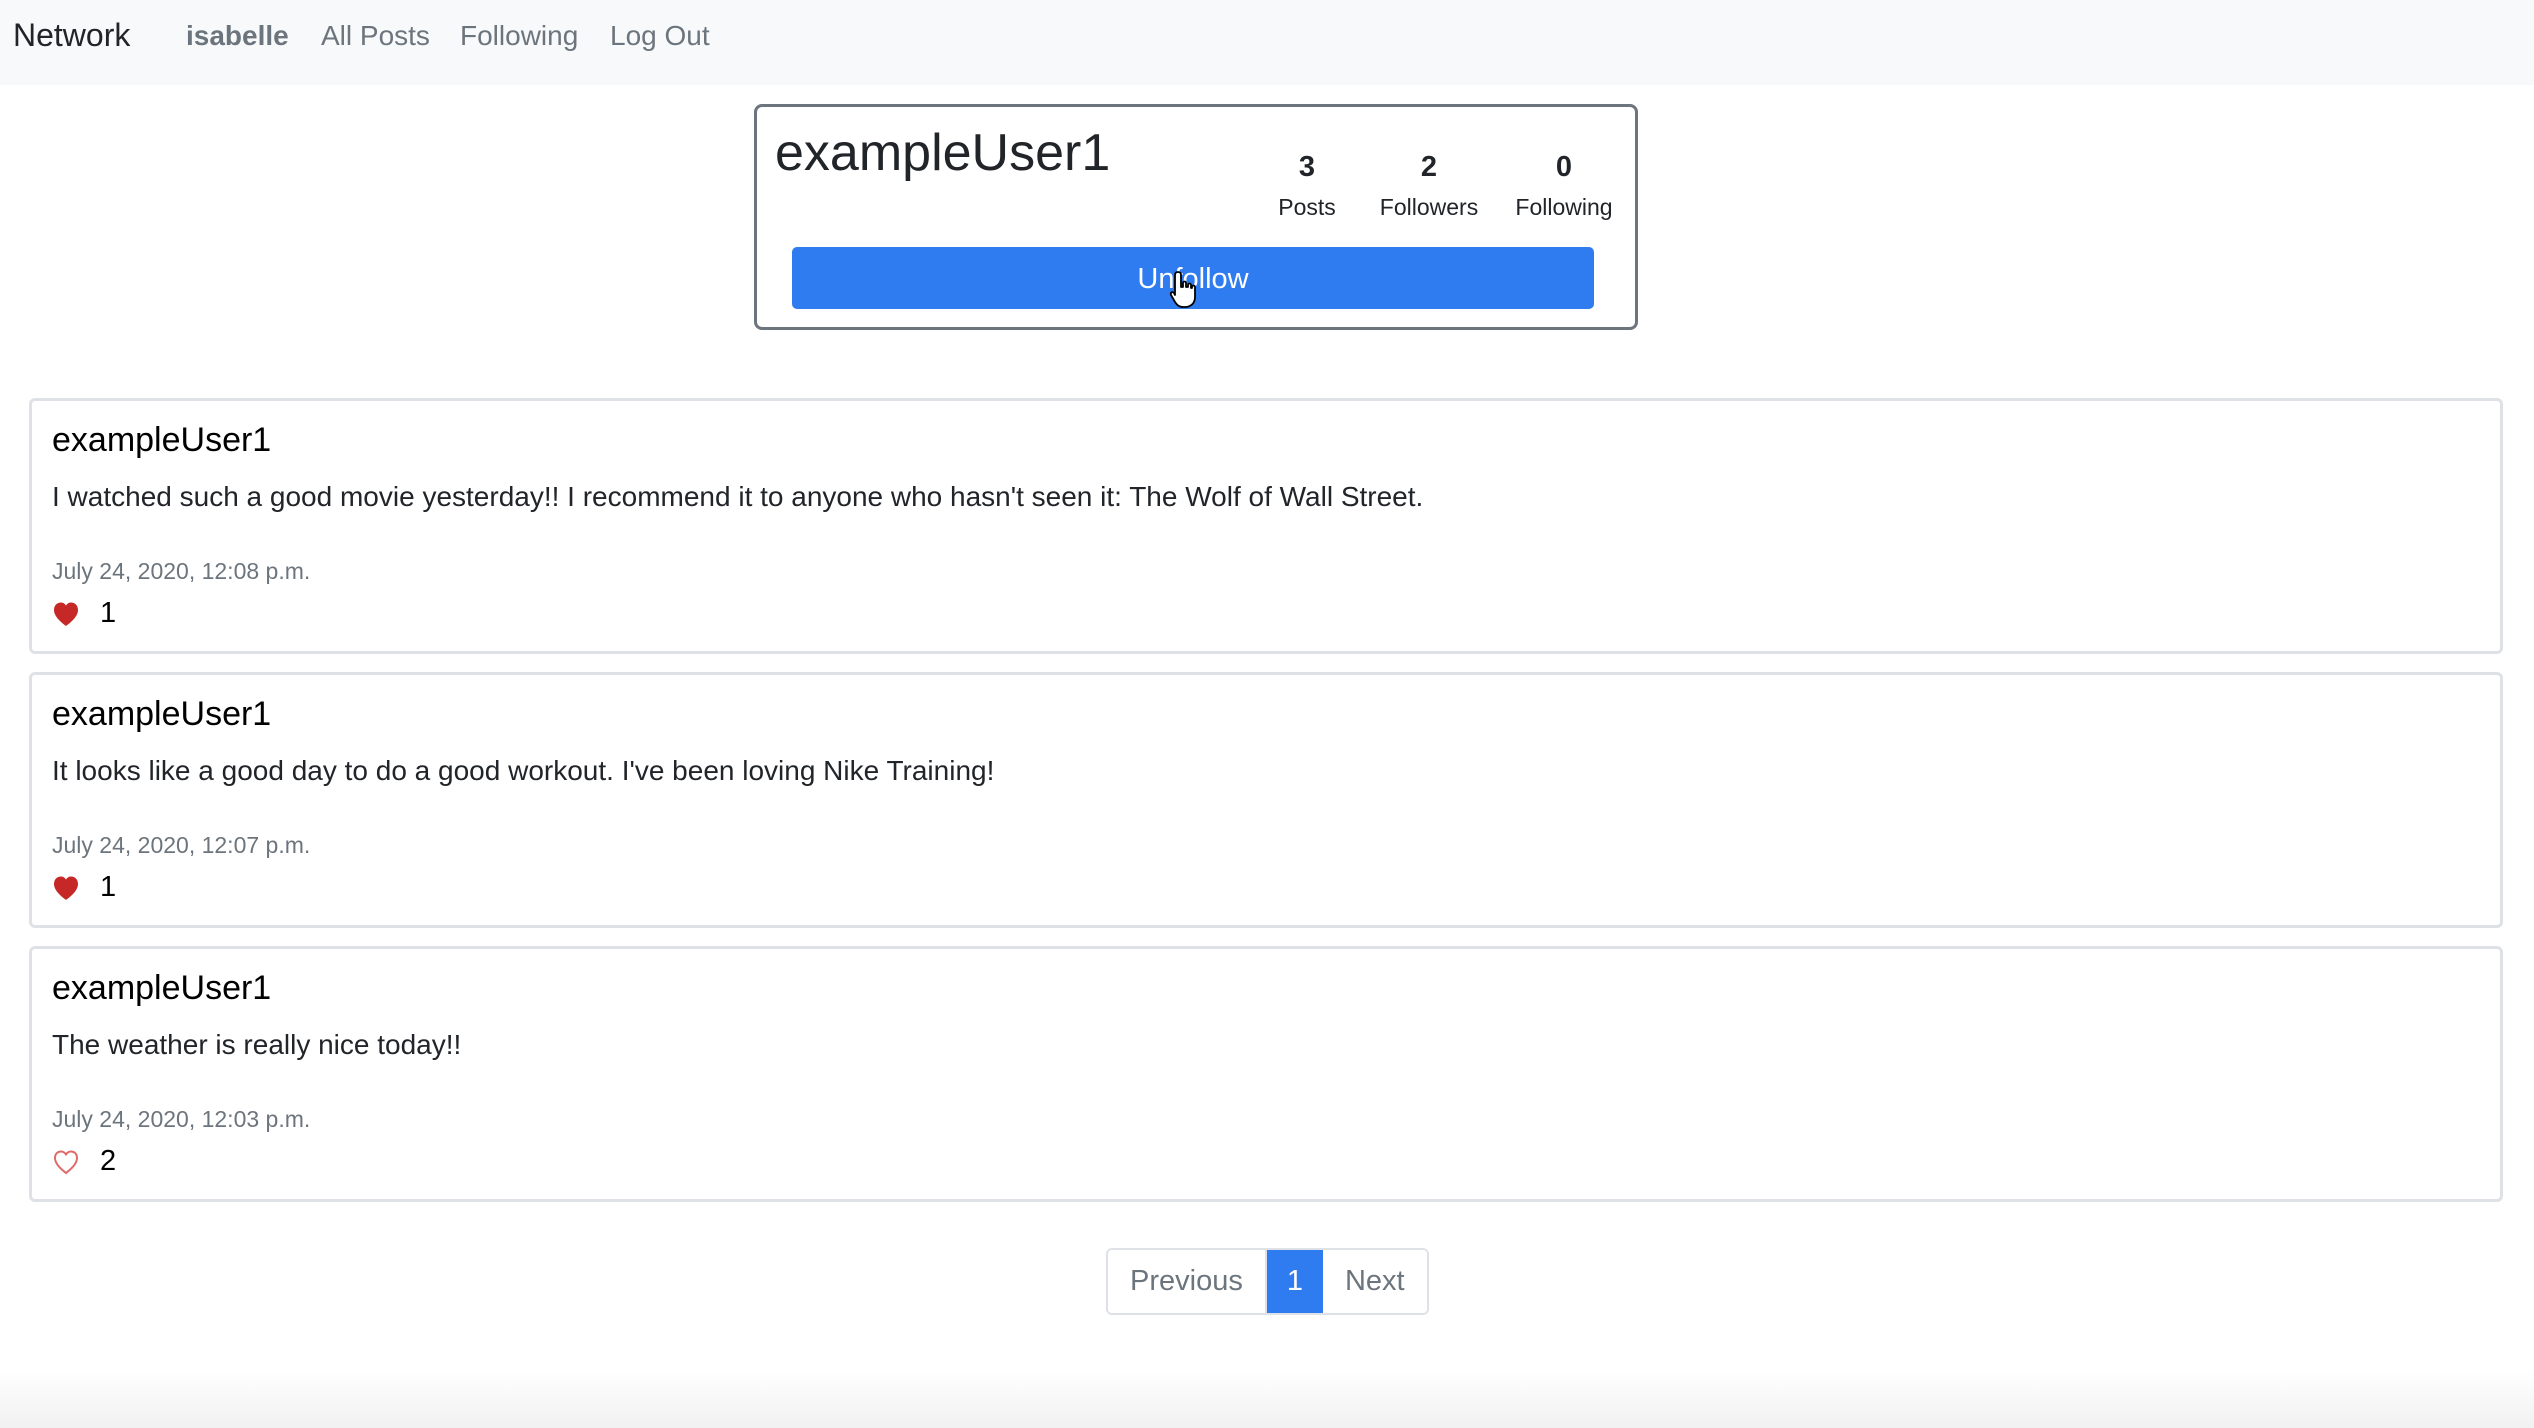  What do you see at coordinates (943, 153) in the screenshot?
I see `profile-username: exampleUser1` at bounding box center [943, 153].